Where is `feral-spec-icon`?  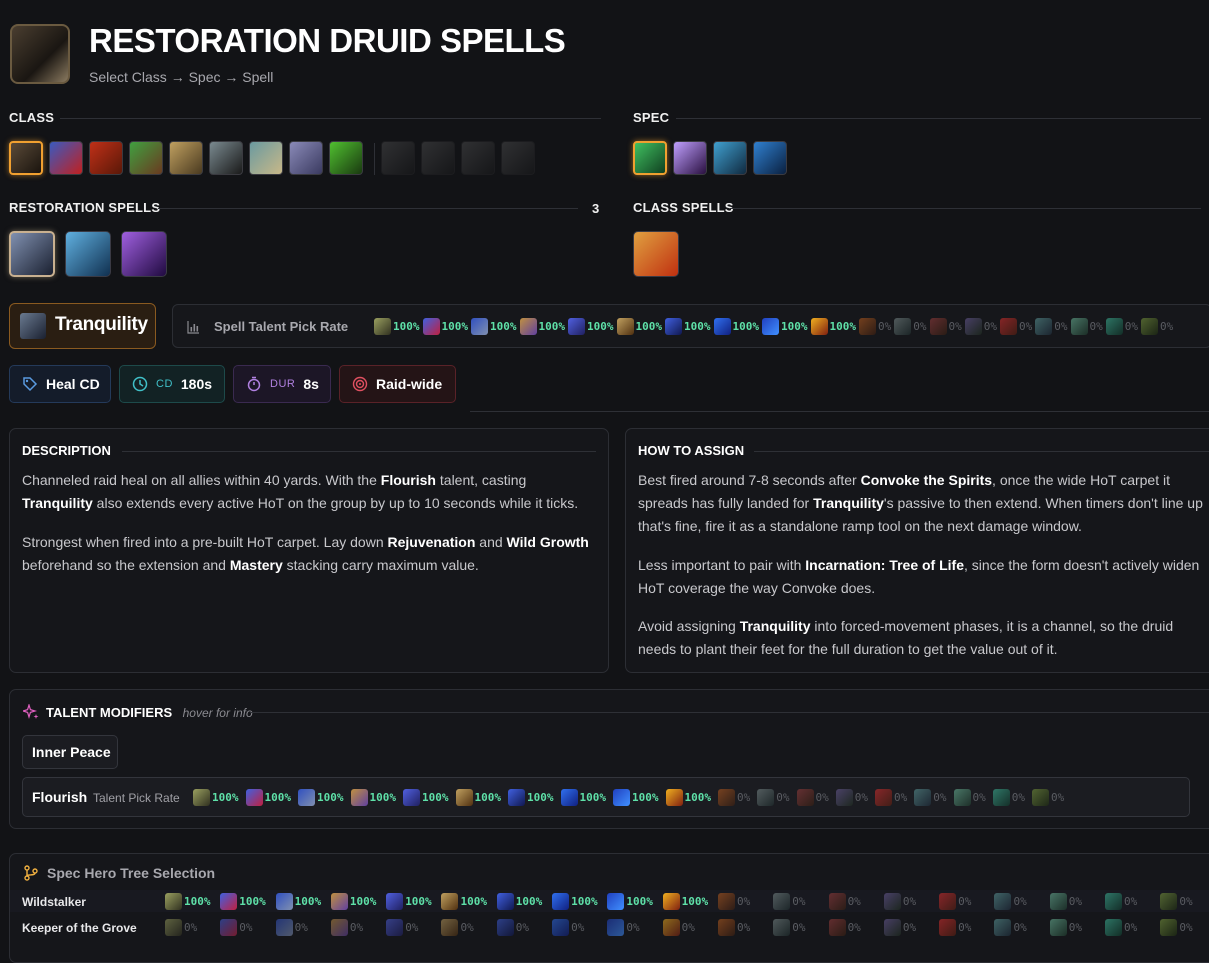 feral-spec-icon is located at coordinates (730, 158).